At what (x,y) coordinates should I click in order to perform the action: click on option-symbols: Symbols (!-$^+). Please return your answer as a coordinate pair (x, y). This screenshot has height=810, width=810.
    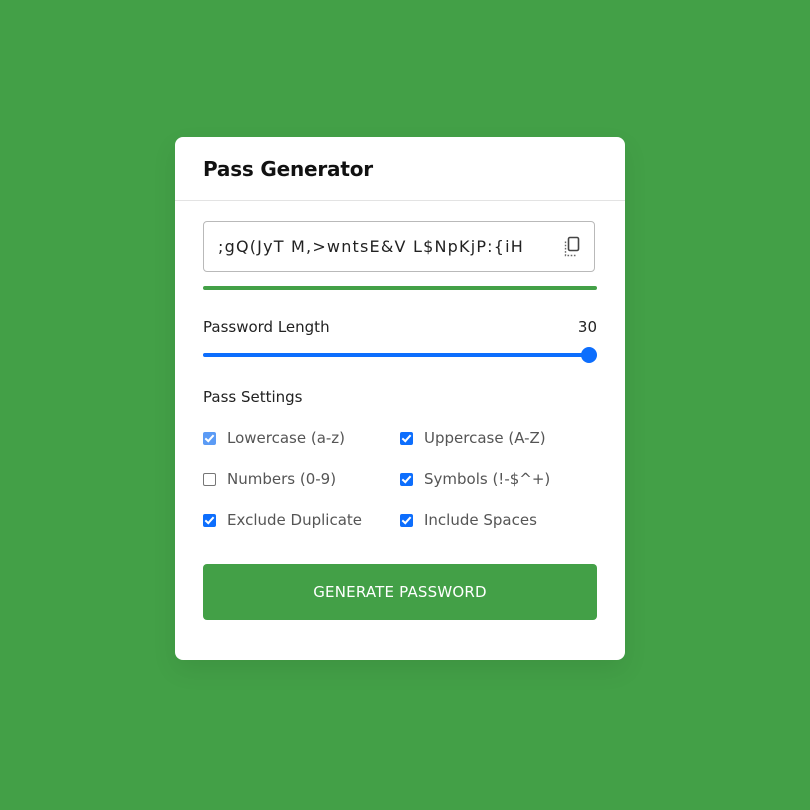
    Looking at the image, I should click on (475, 479).